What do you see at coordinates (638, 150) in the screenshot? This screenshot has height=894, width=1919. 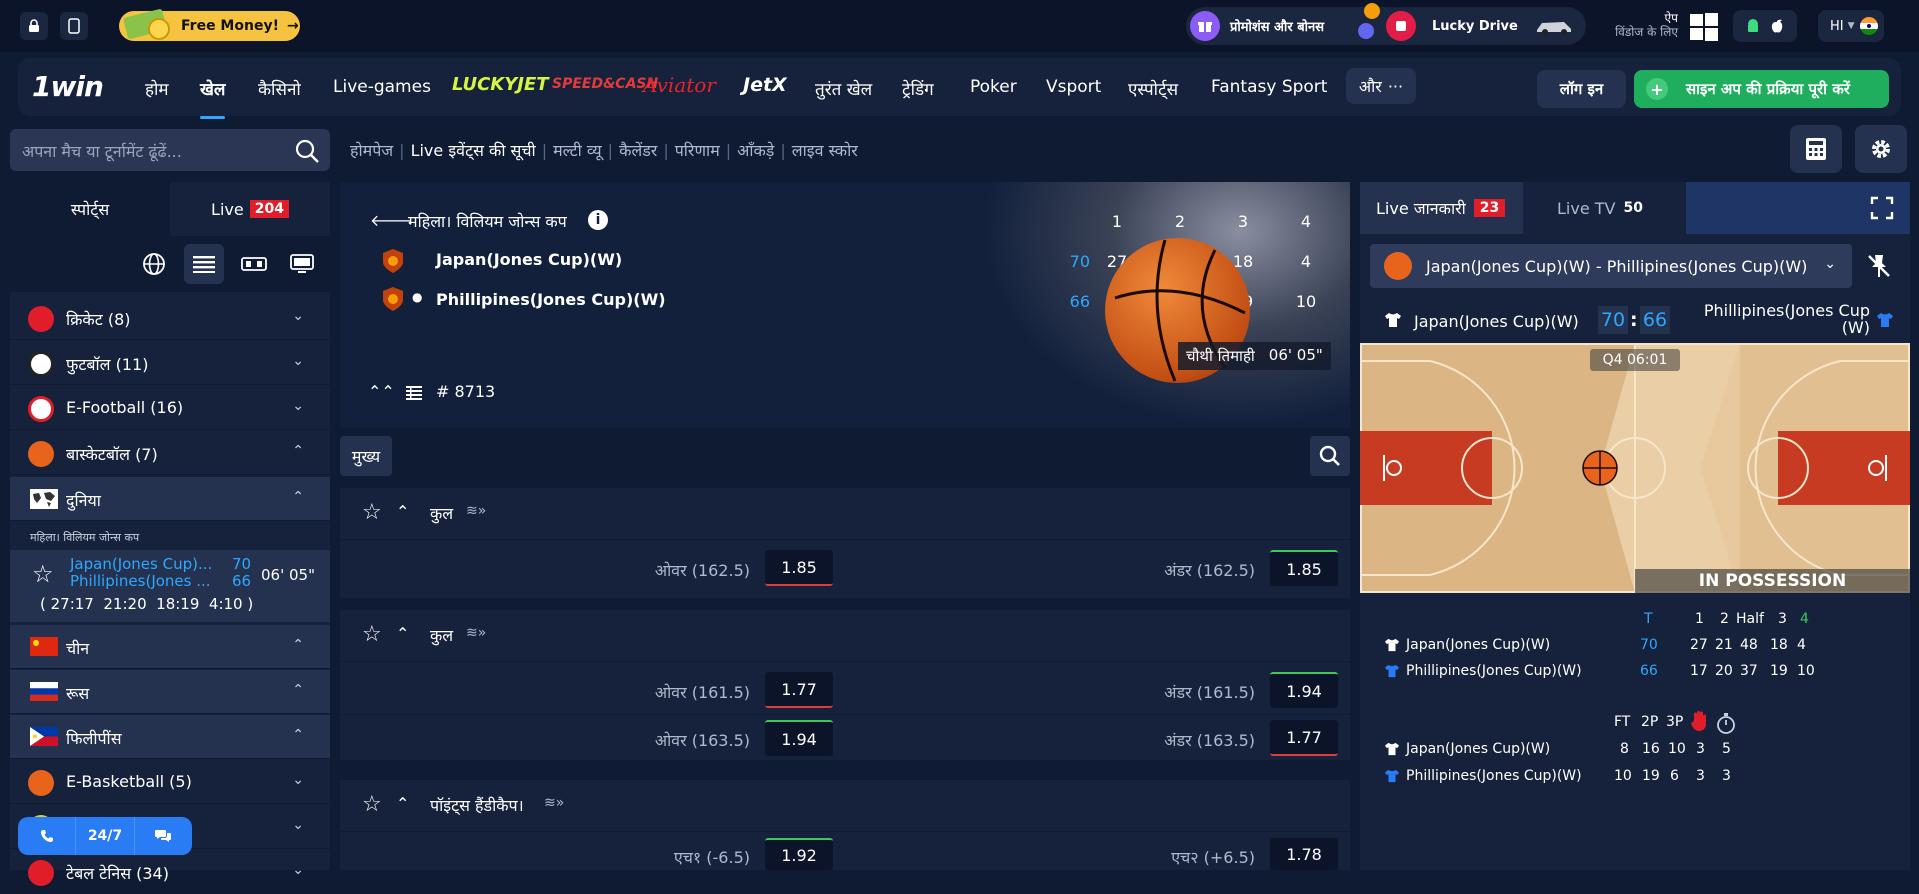 I see `crumb-calendar: कैलेंडर` at bounding box center [638, 150].